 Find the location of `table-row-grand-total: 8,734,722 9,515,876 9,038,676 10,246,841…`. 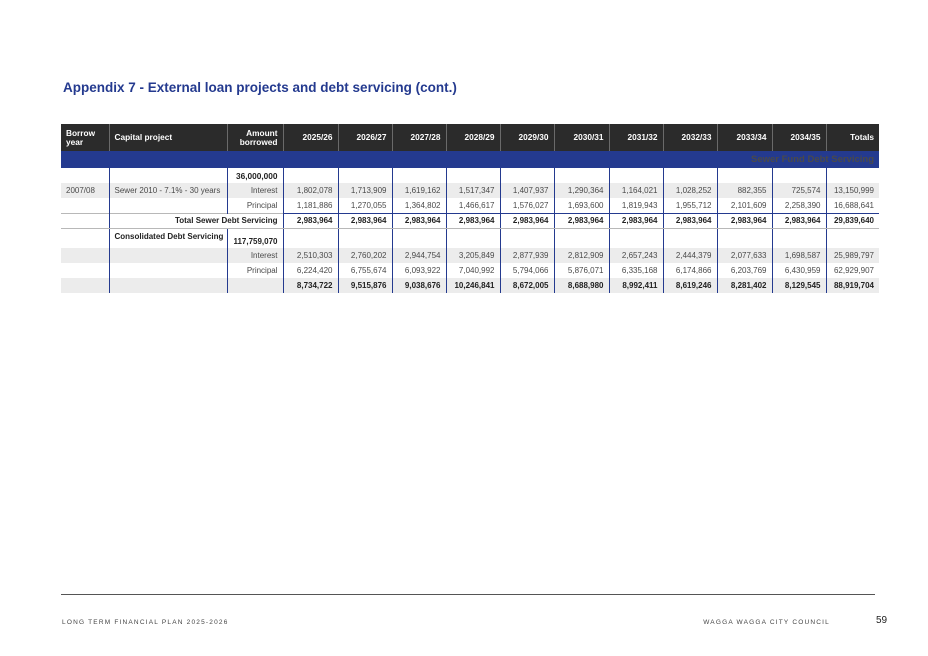

table-row-grand-total: 8,734,722 9,515,876 9,038,676 10,246,841… is located at coordinates (470, 285).